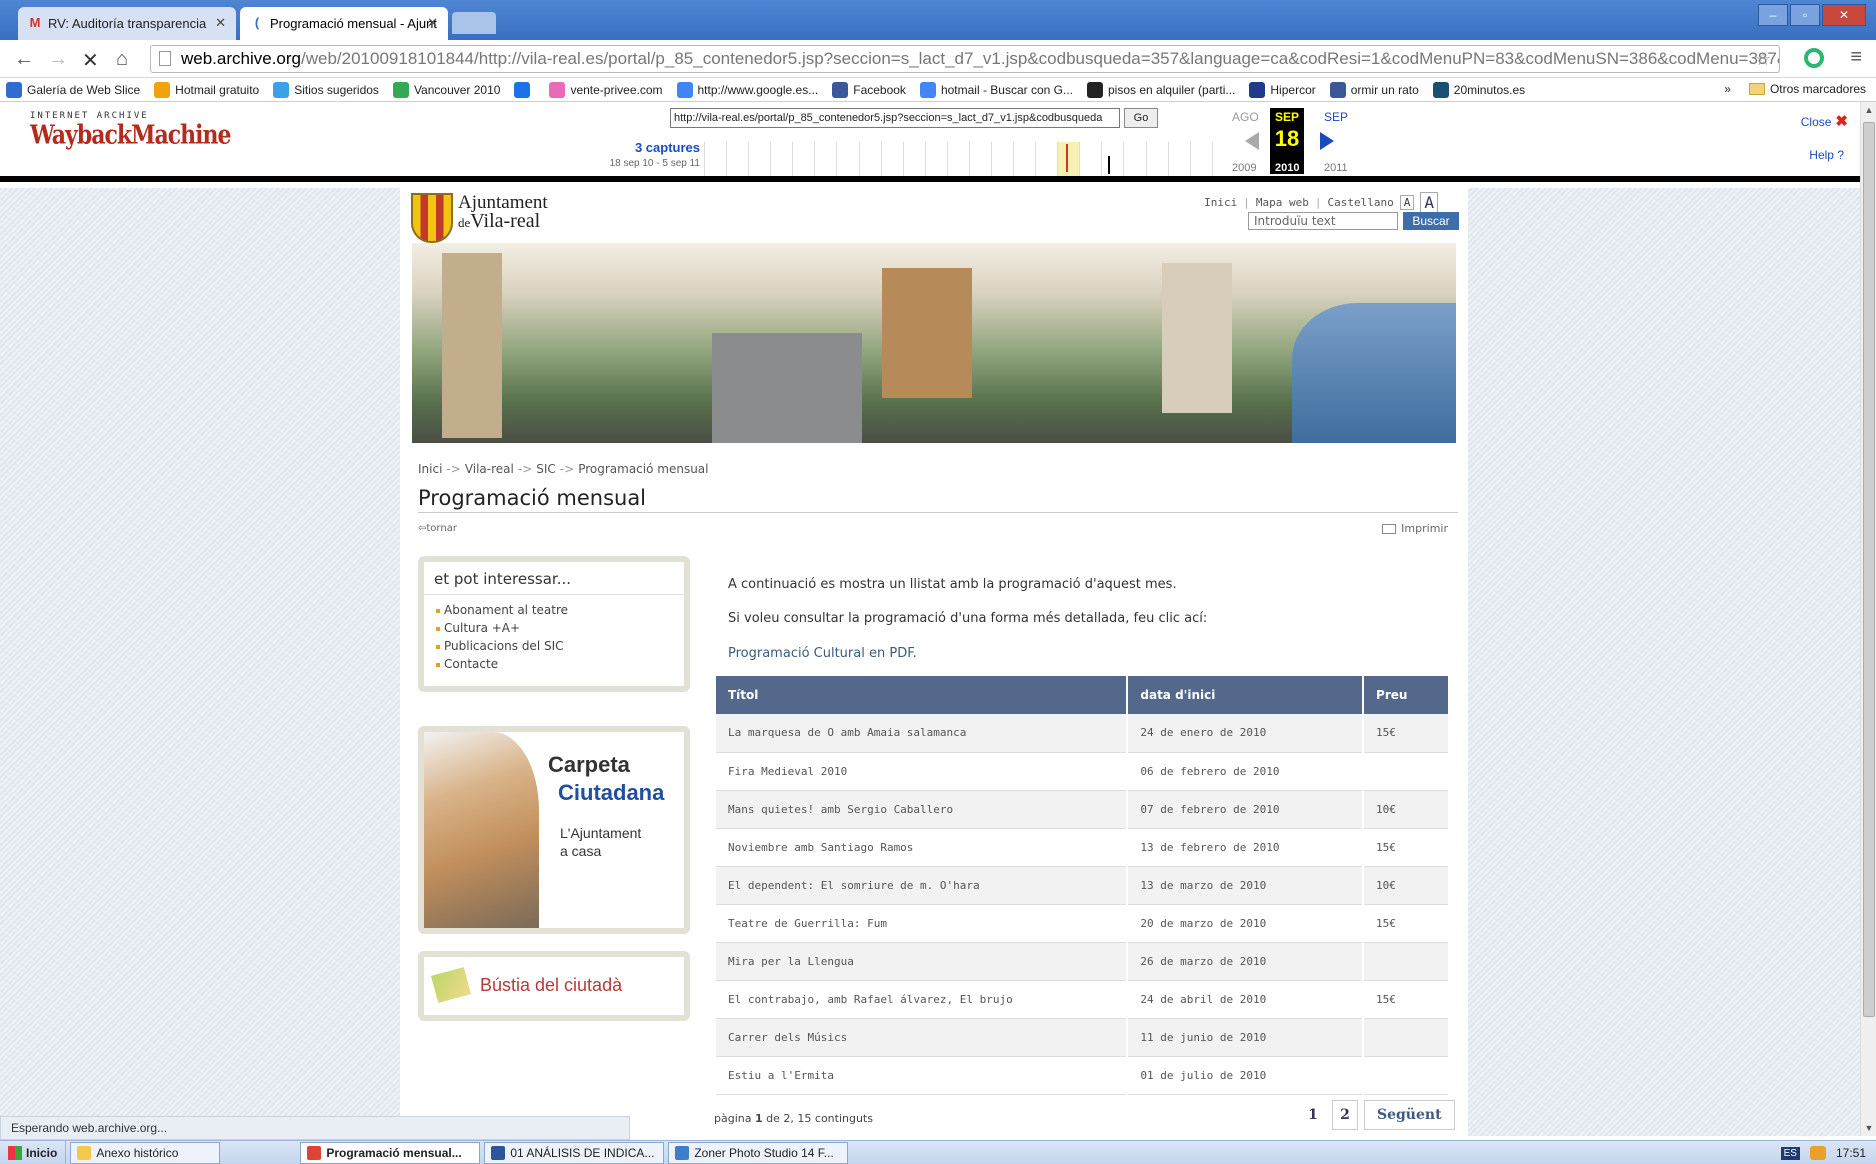  I want to click on wayback-close-link: Close ✖, so click(1824, 121).